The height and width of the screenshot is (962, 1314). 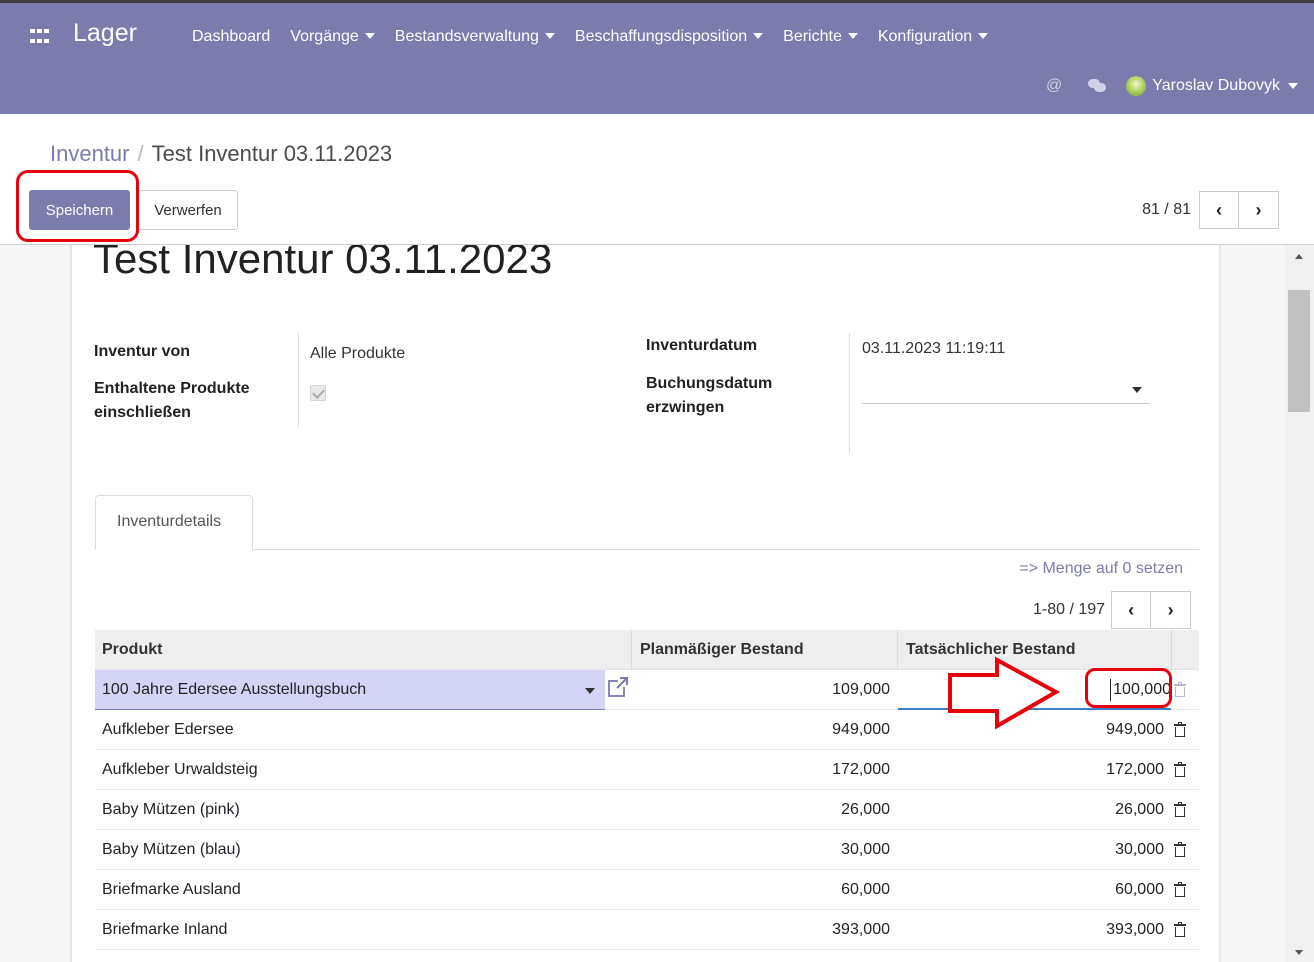 I want to click on force-date-select, so click(x=1006, y=391).